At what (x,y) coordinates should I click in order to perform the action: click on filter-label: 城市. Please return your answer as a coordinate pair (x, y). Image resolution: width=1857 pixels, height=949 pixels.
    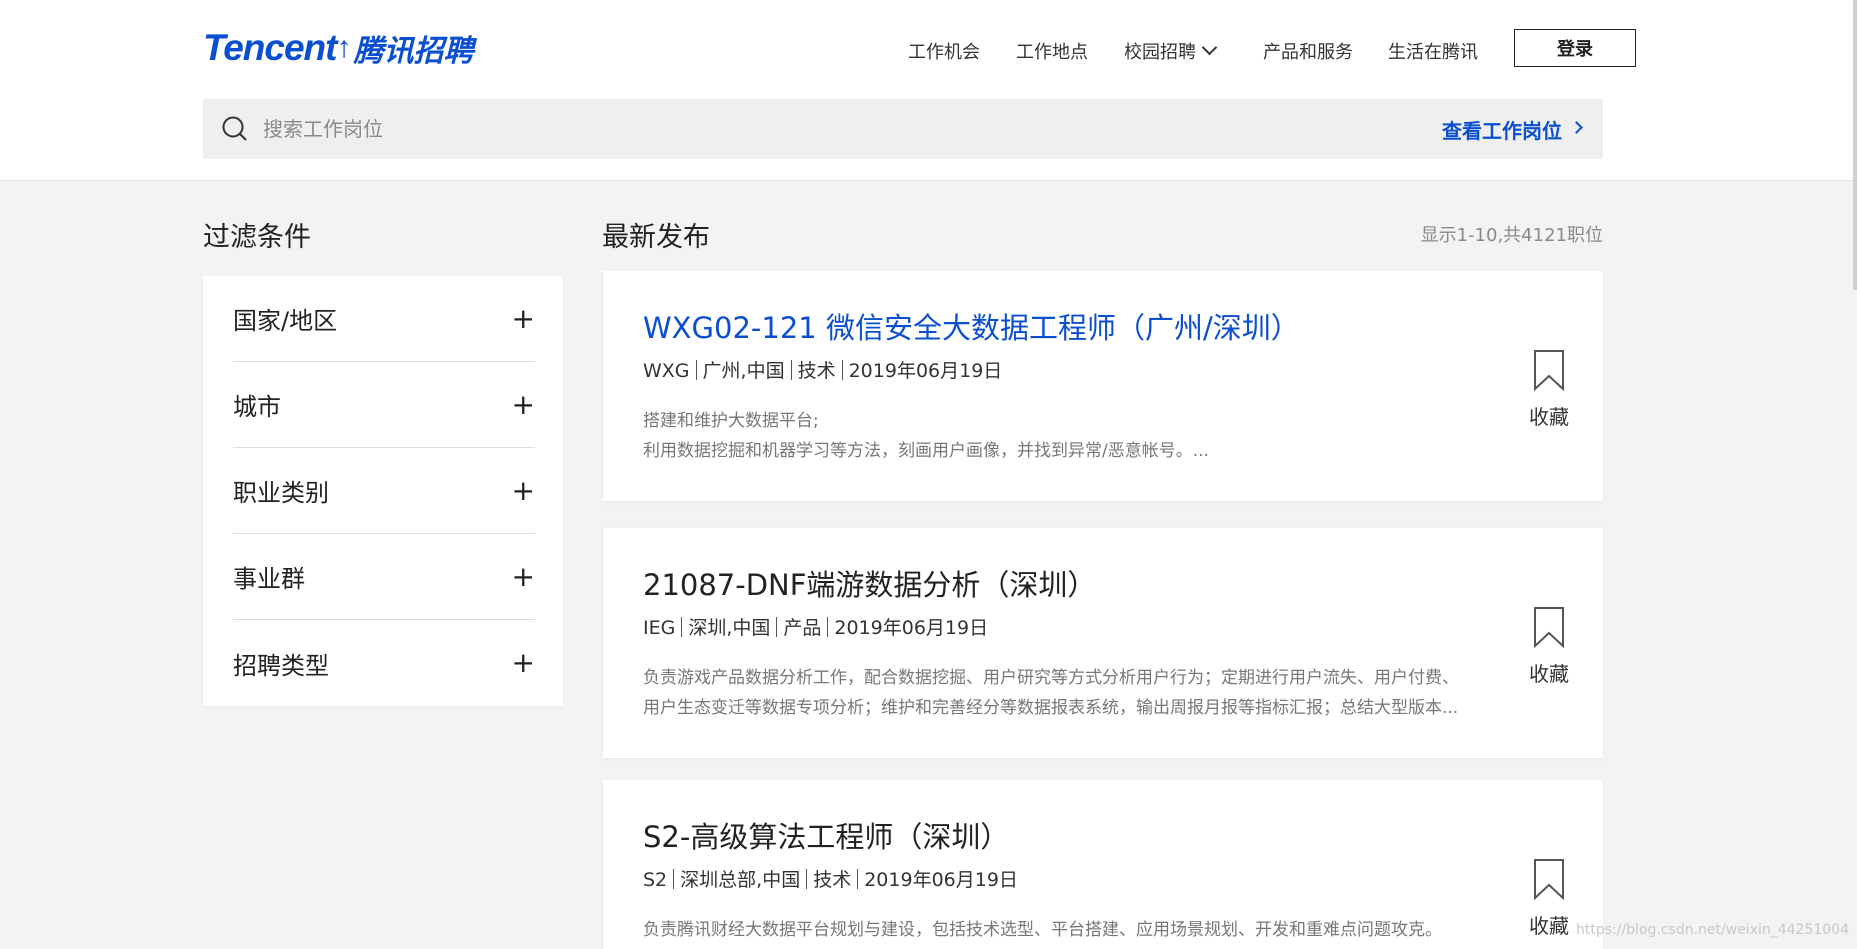
    Looking at the image, I should click on (257, 407).